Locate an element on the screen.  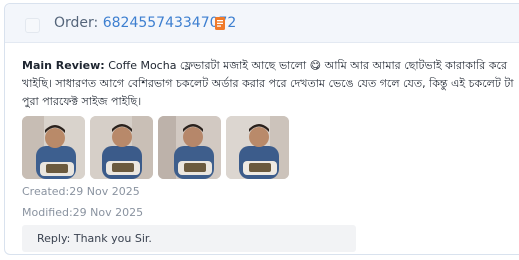
select-checkbox is located at coordinates (32, 25).